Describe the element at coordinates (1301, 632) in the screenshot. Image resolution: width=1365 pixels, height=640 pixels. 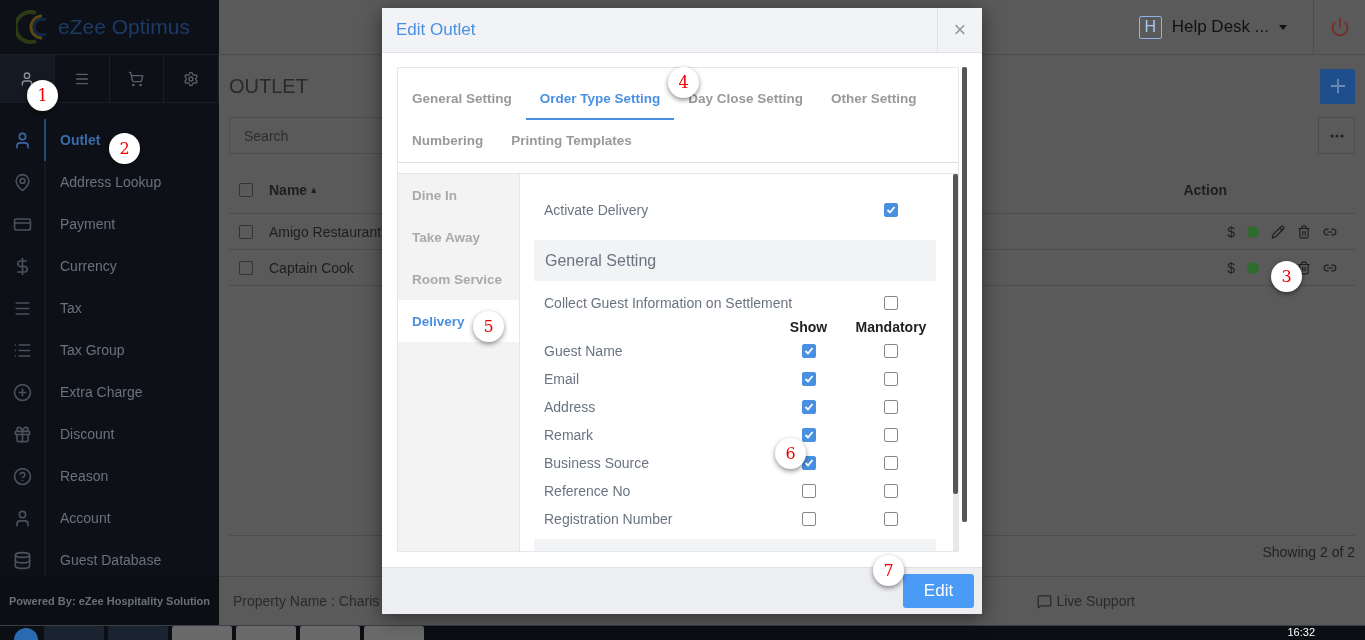
I see `clock-time: 16:32` at that location.